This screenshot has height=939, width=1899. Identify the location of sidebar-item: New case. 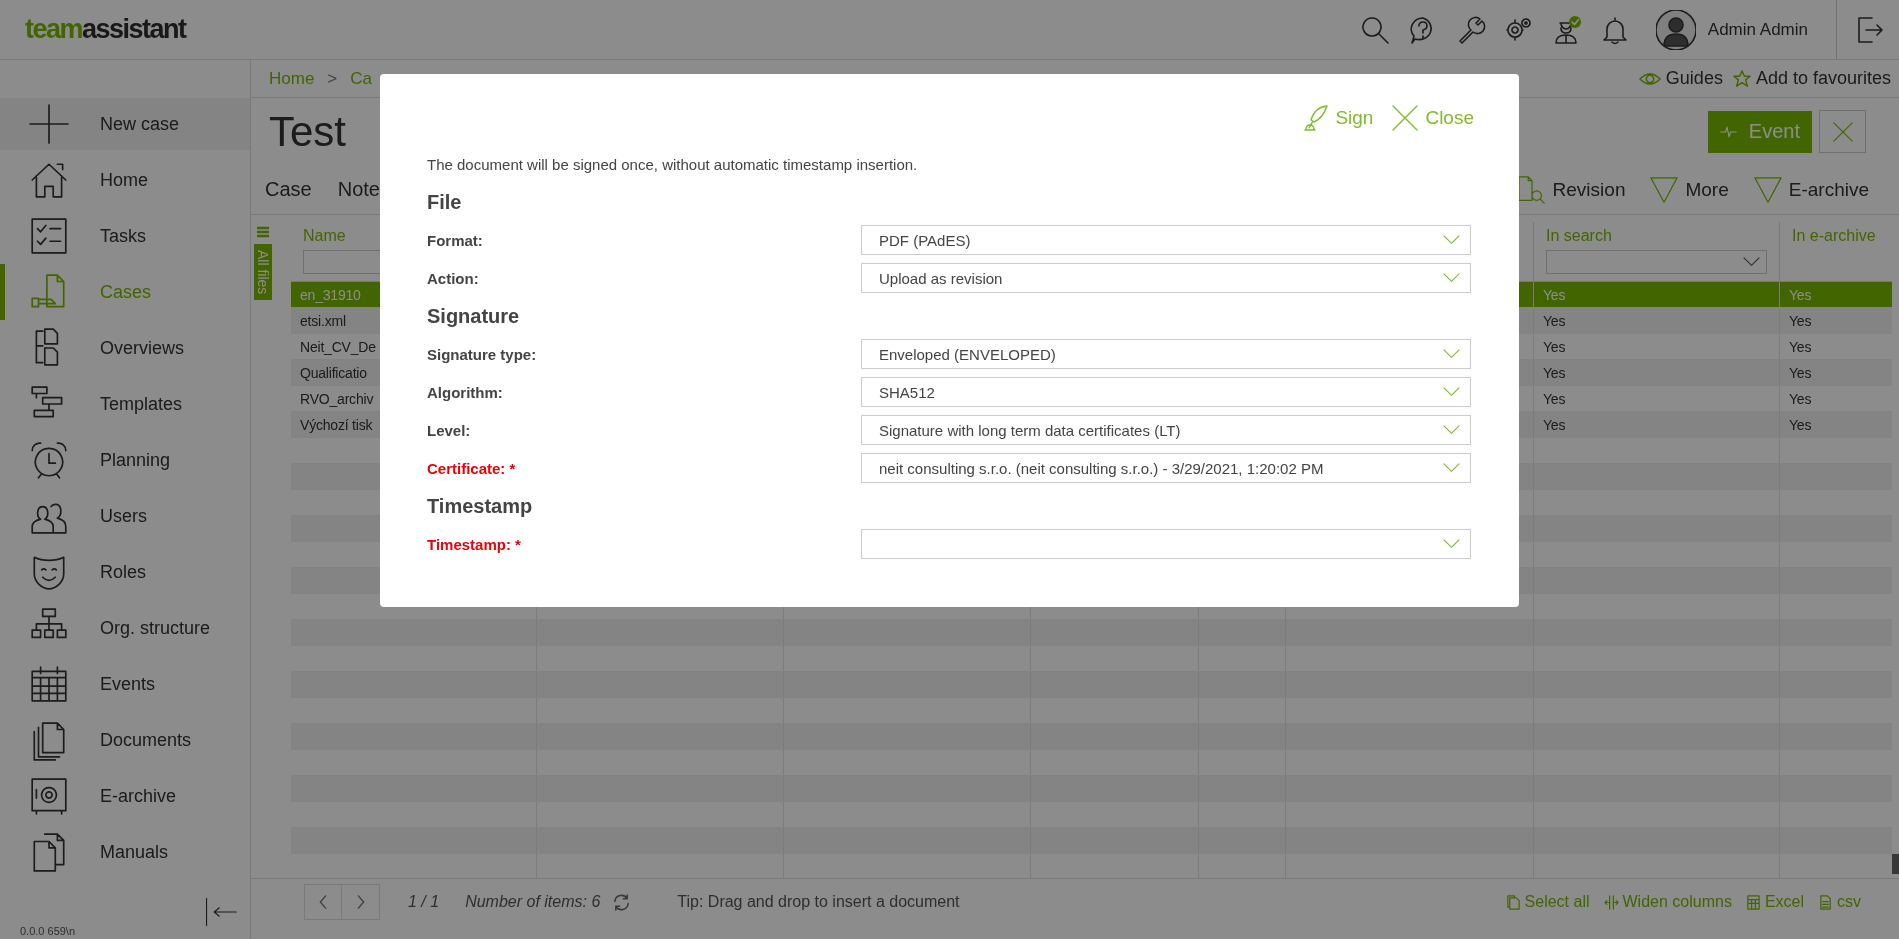
(125, 124).